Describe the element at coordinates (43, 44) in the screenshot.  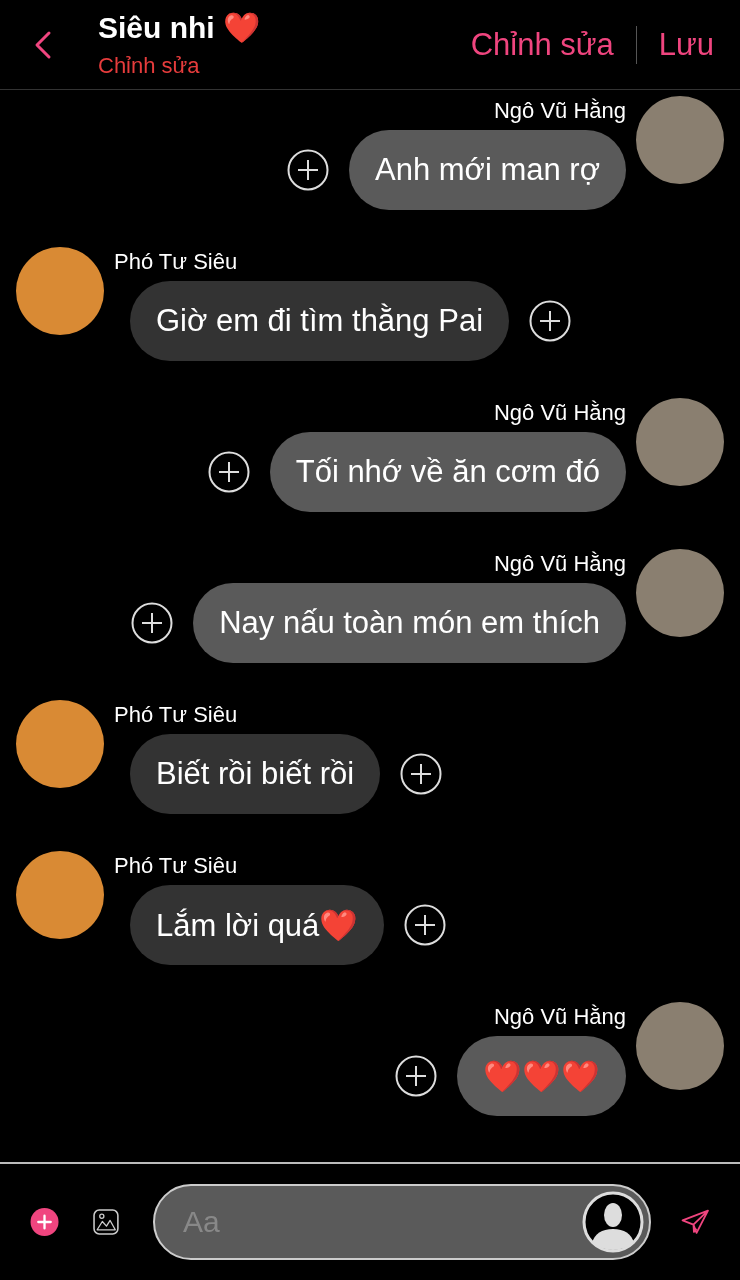
I see `back-icon` at that location.